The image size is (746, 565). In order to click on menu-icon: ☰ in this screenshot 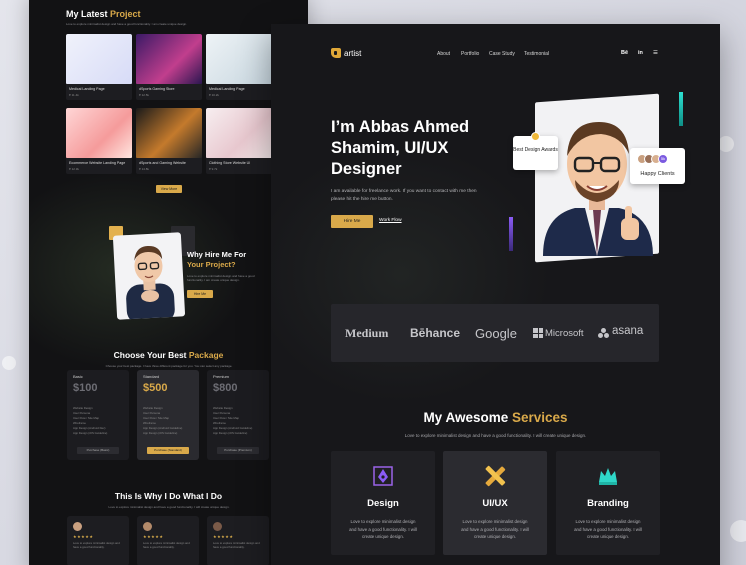, I will do `click(655, 53)`.